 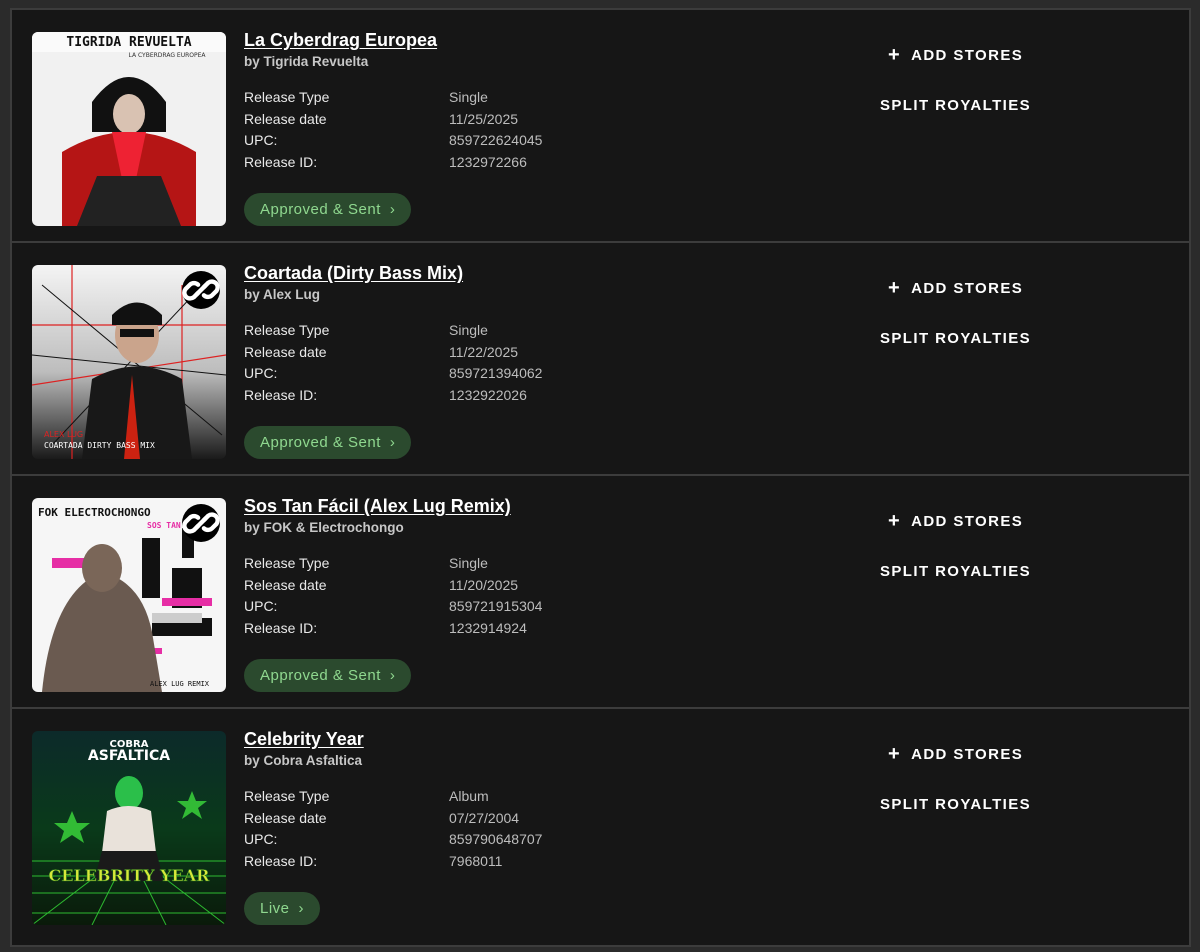 I want to click on status-button: Live ›, so click(x=282, y=908).